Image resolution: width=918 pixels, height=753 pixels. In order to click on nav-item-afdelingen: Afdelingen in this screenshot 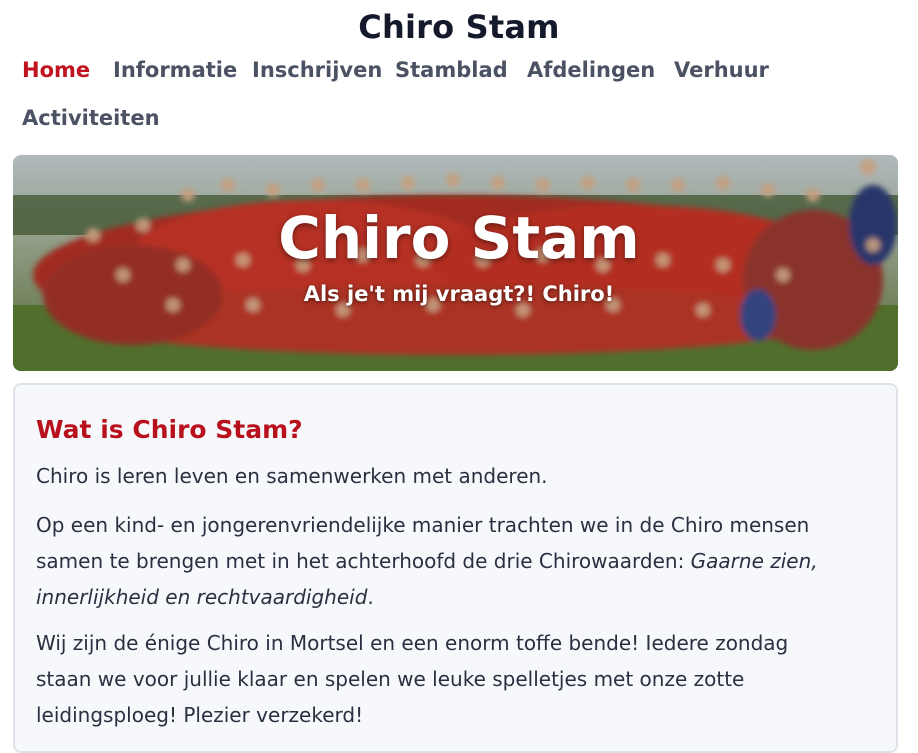, I will do `click(591, 70)`.